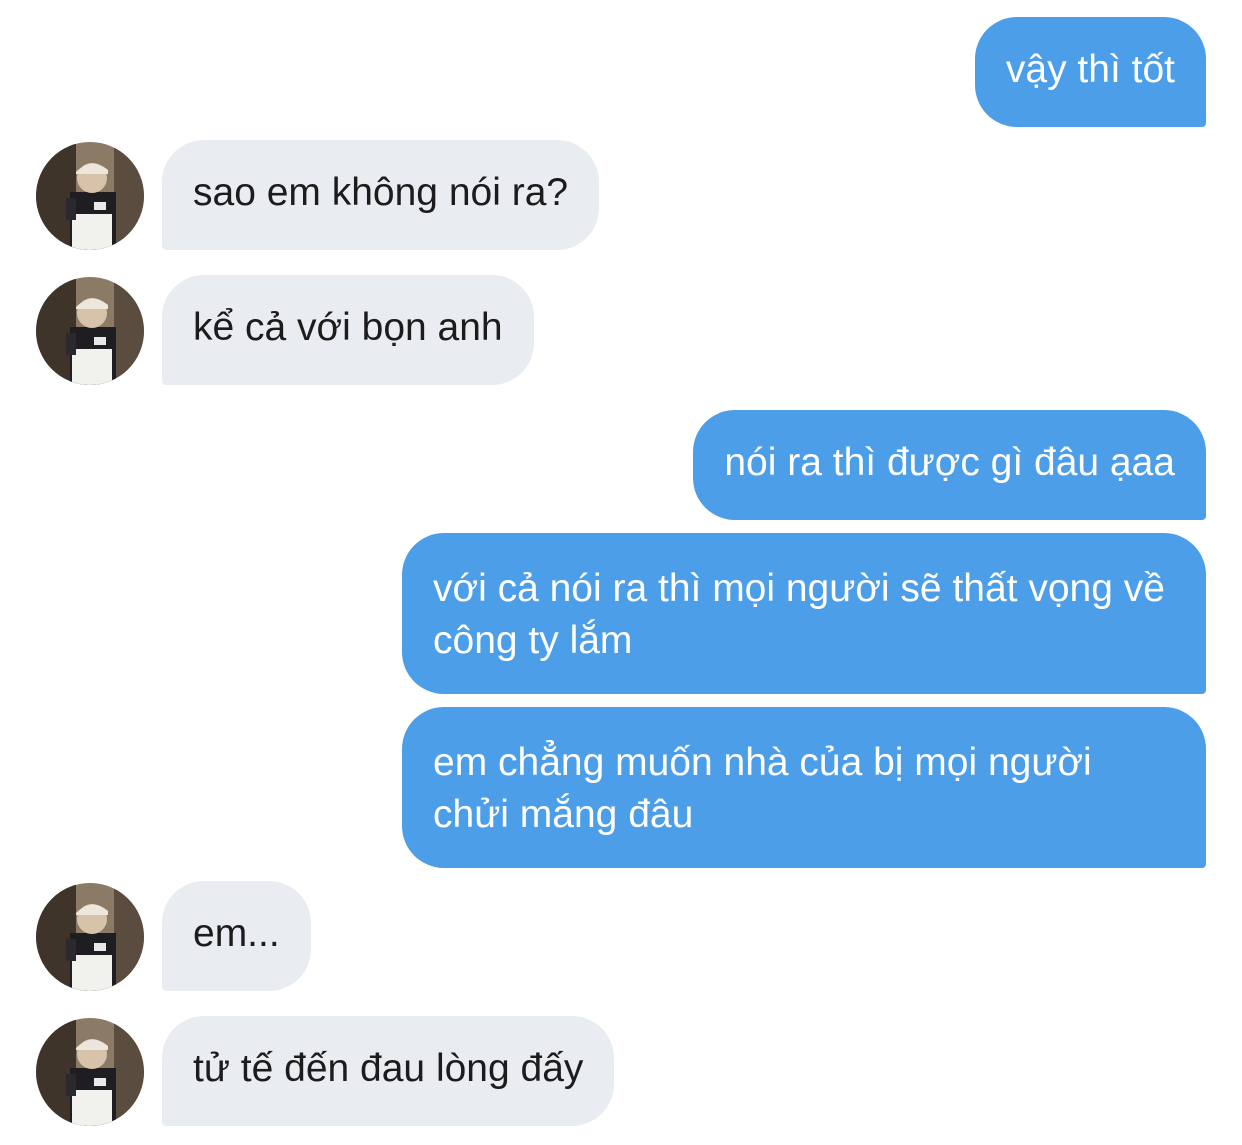 The height and width of the screenshot is (1145, 1242). Describe the element at coordinates (381, 195) in the screenshot. I see `incoming-message-bubble: sao em không nói ra?` at that location.